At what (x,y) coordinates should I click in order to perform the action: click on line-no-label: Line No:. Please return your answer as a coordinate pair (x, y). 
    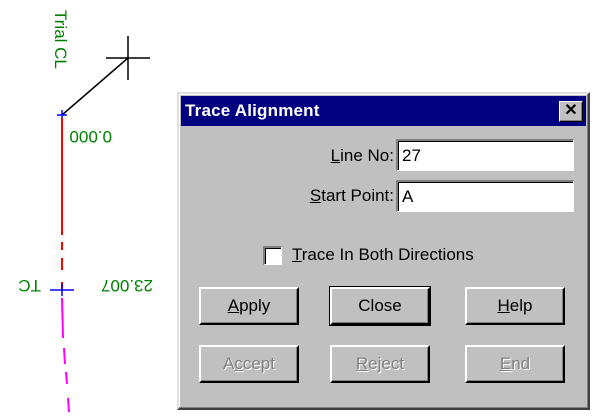
    Looking at the image, I should click on (362, 155).